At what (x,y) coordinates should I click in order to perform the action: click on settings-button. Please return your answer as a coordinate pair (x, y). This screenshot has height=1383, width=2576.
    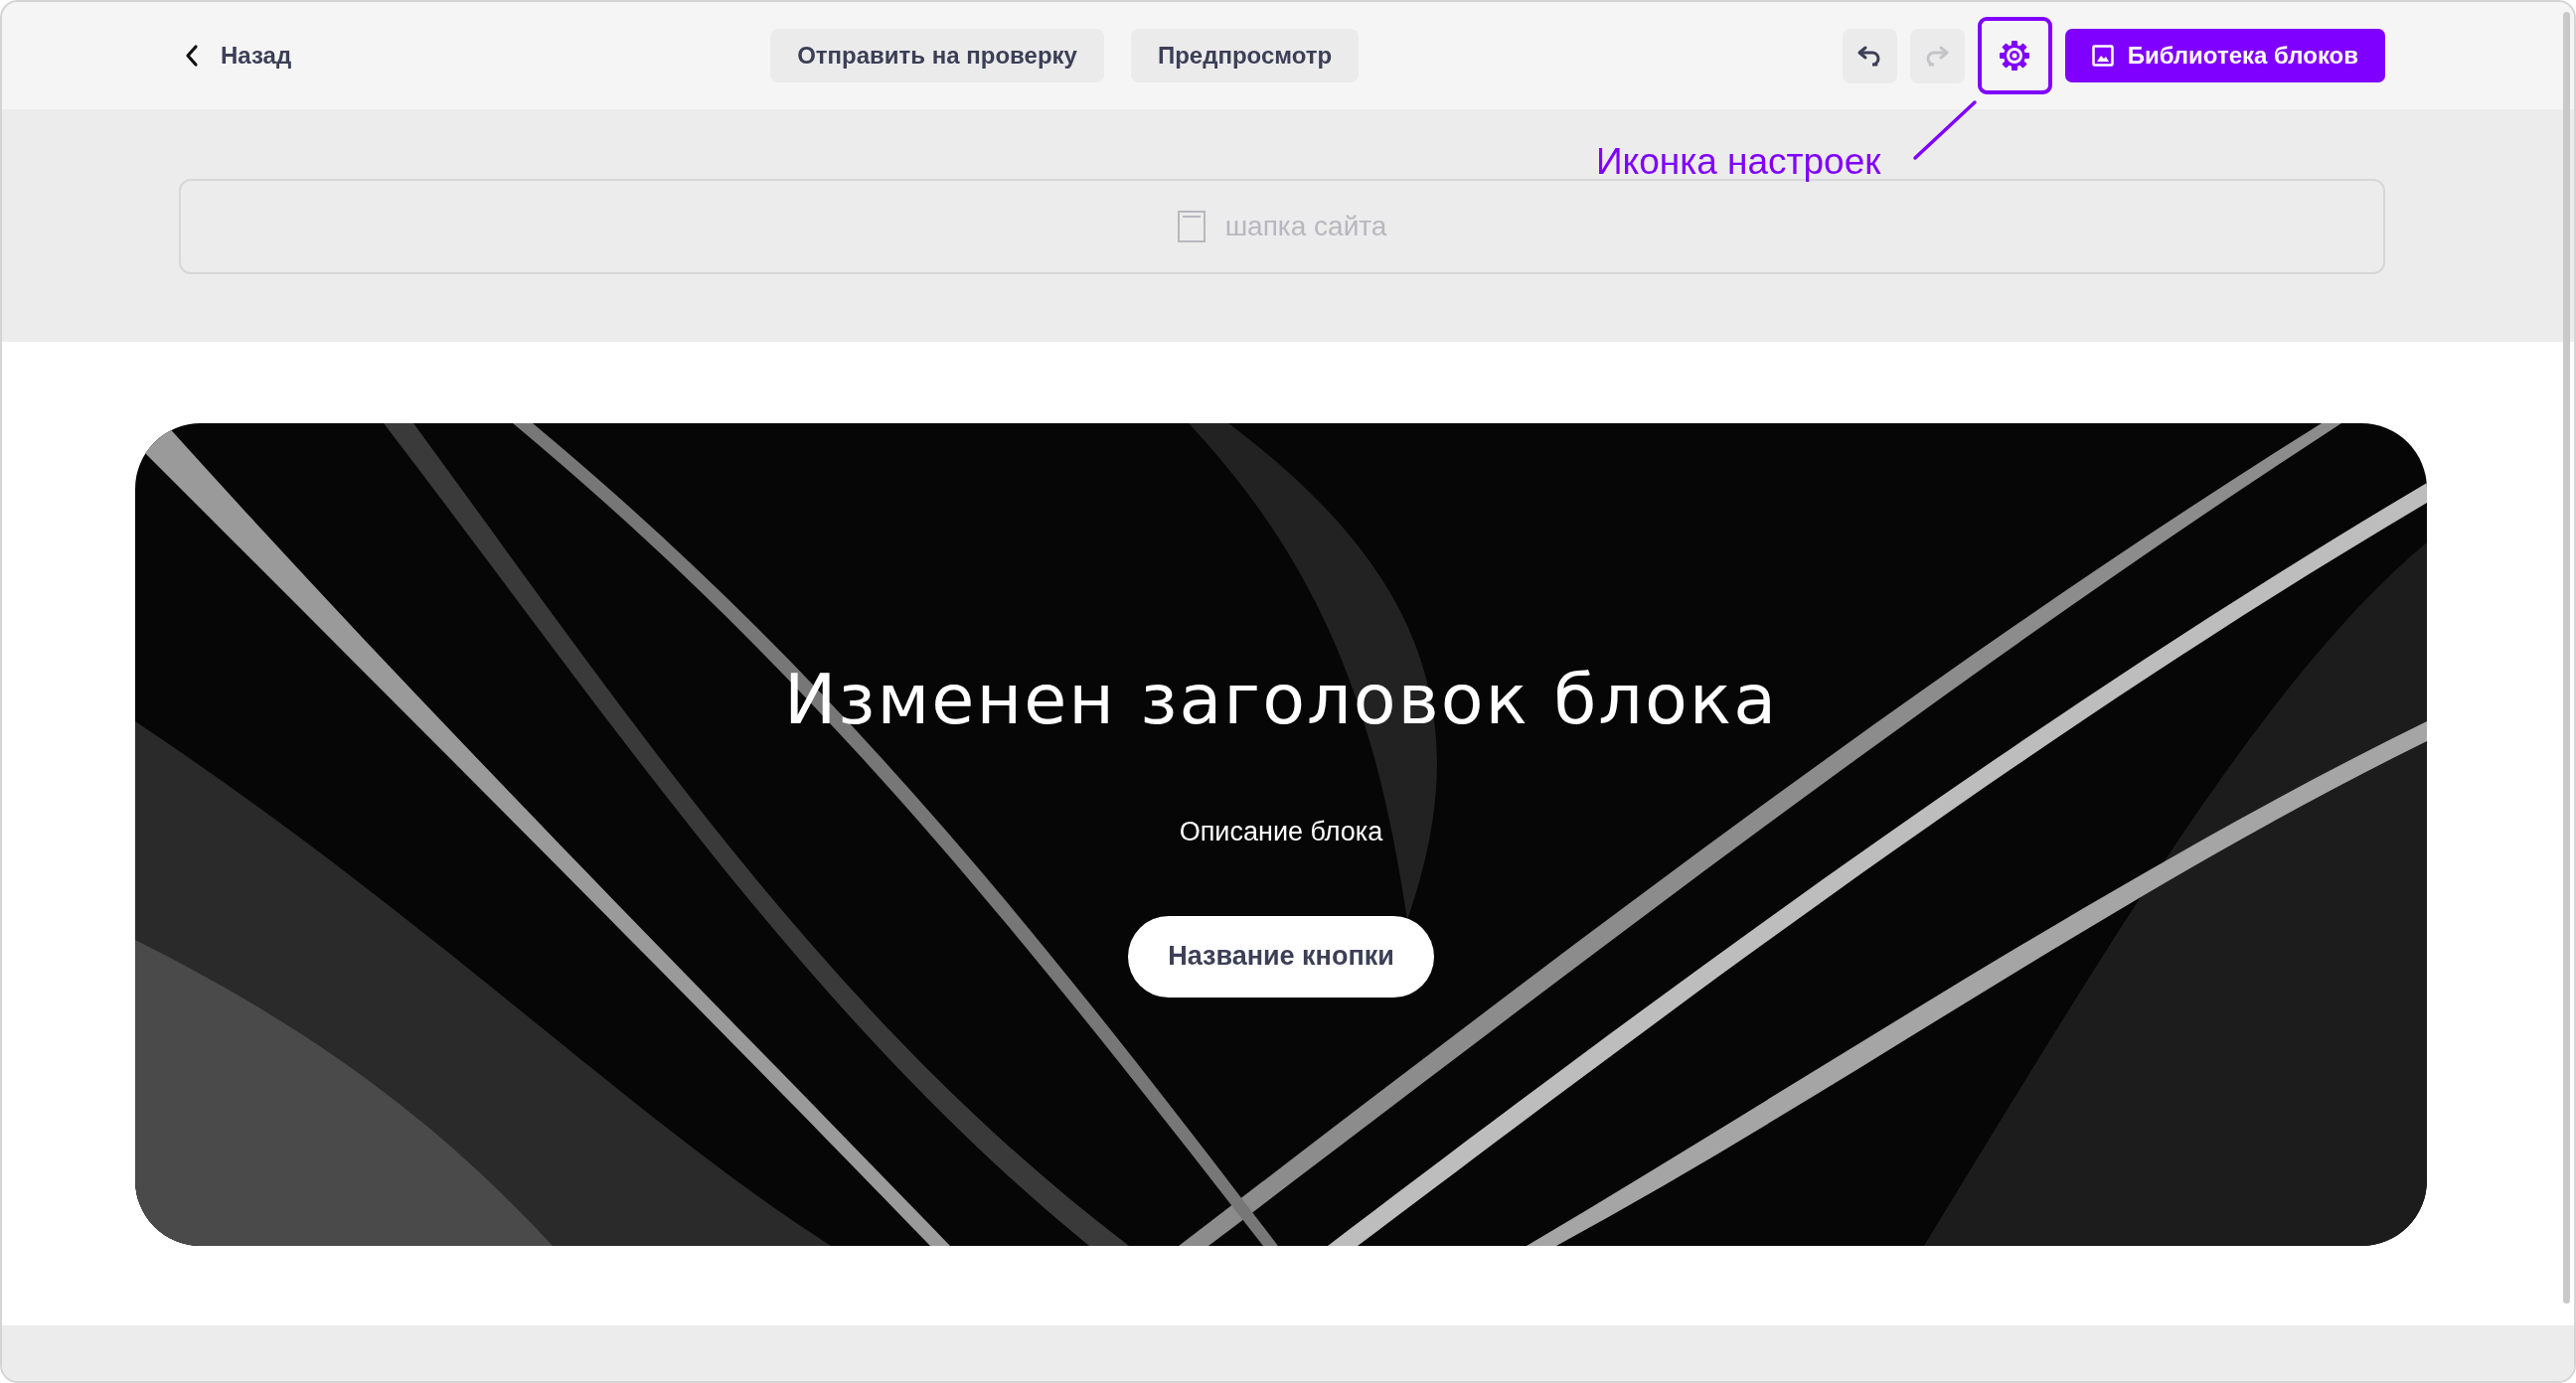
    Looking at the image, I should click on (2014, 55).